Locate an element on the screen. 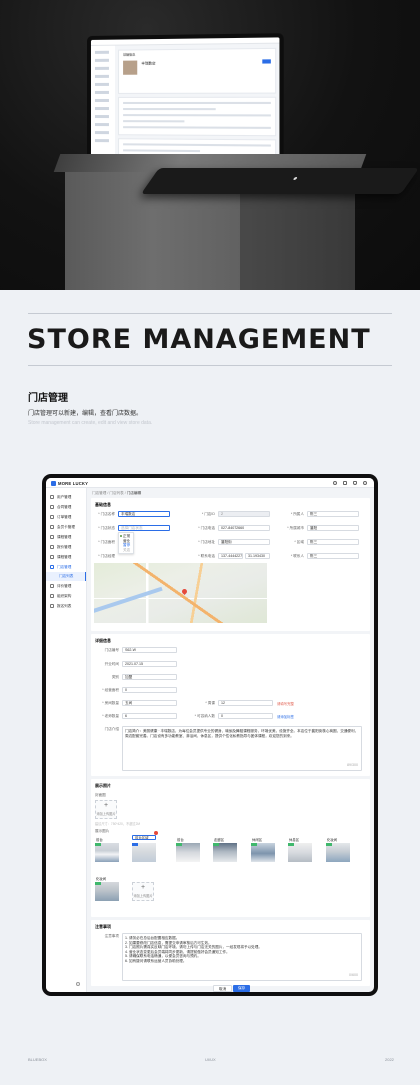 The image size is (420, 1085). org-icon is located at coordinates (52, 596).